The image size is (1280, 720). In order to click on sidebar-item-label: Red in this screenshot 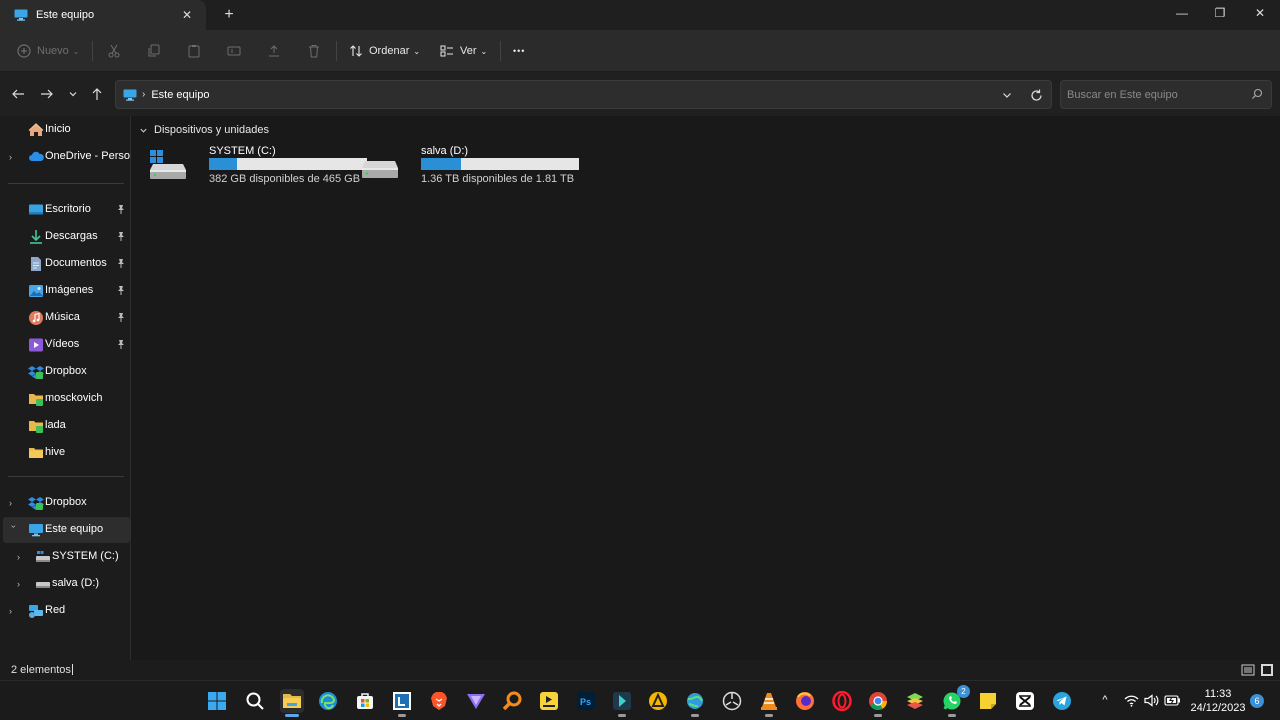, I will do `click(55, 610)`.